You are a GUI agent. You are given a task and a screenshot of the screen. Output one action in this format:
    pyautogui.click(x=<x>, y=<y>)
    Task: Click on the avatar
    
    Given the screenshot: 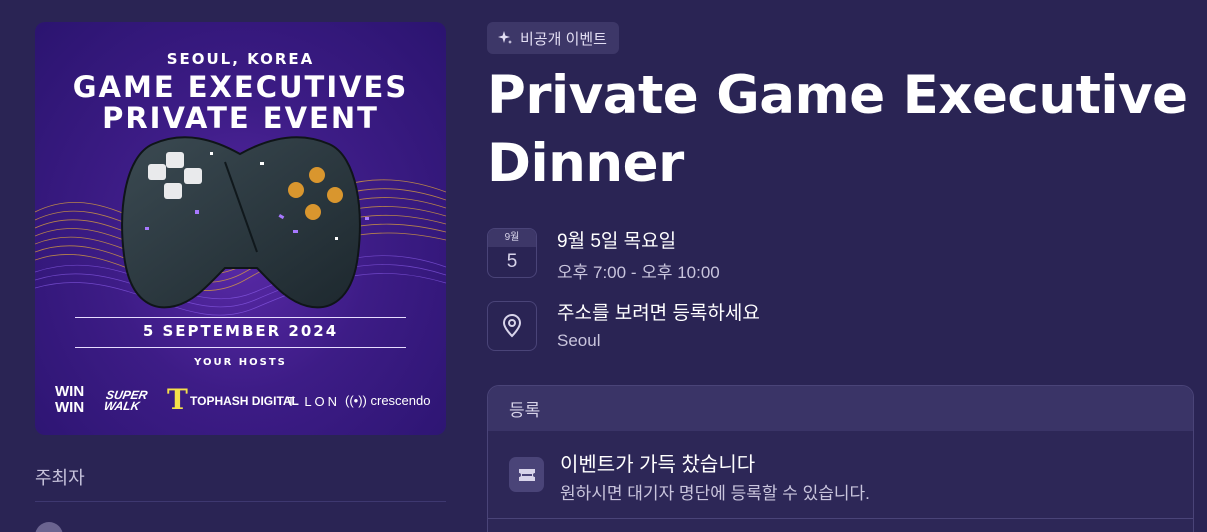 What is the action you would take?
    pyautogui.click(x=49, y=527)
    